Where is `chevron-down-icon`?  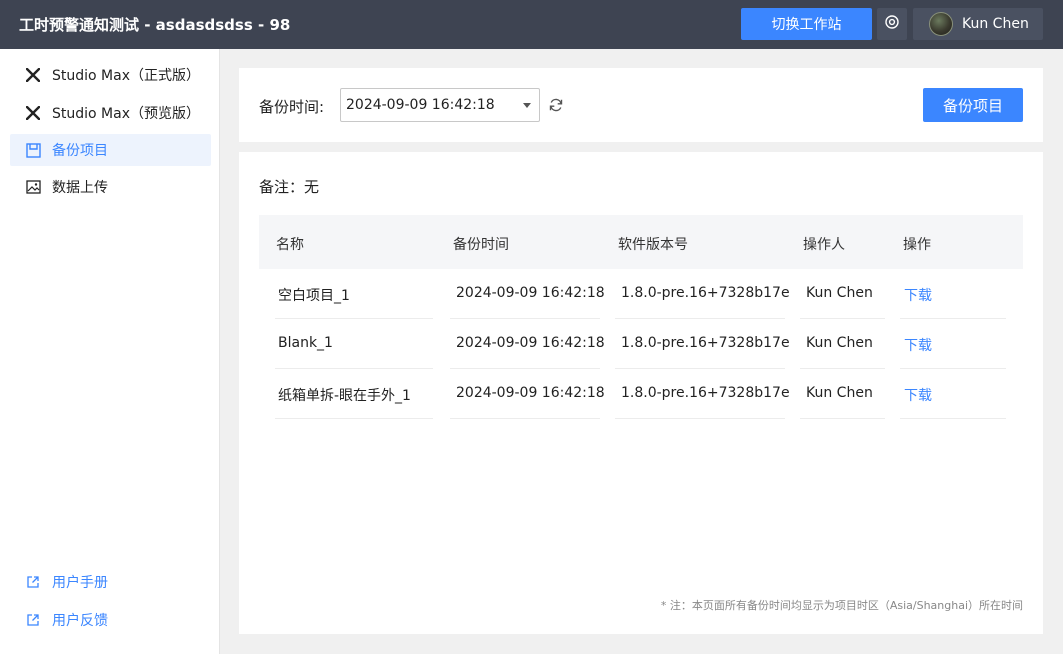 chevron-down-icon is located at coordinates (527, 105).